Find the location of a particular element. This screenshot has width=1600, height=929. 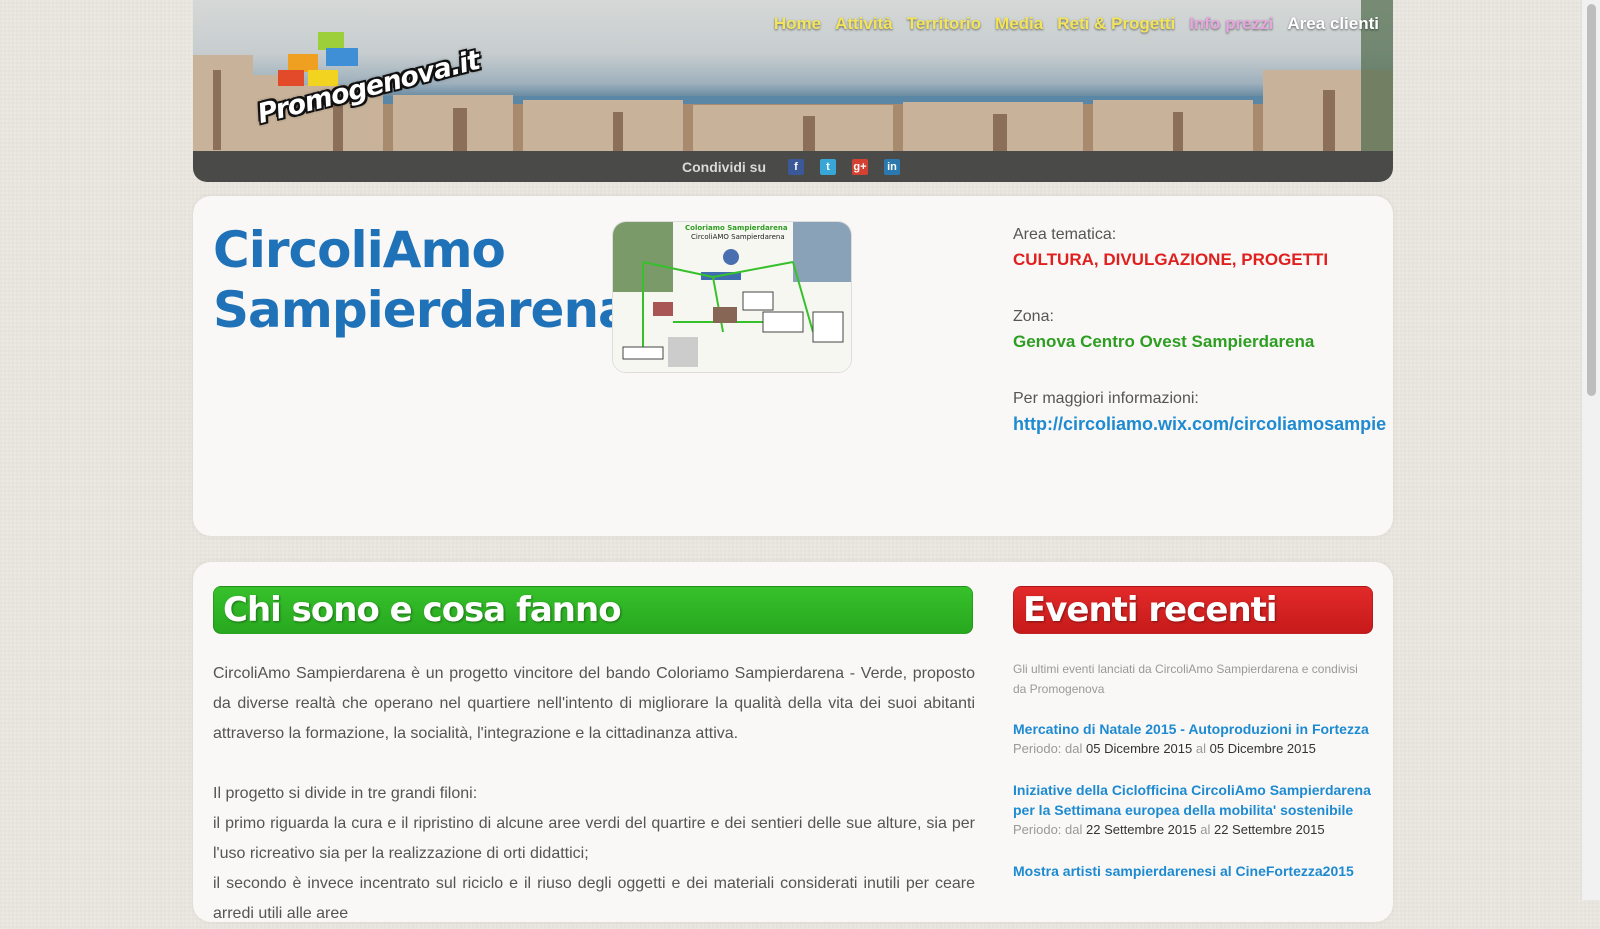

twitter-icon: t is located at coordinates (828, 166).